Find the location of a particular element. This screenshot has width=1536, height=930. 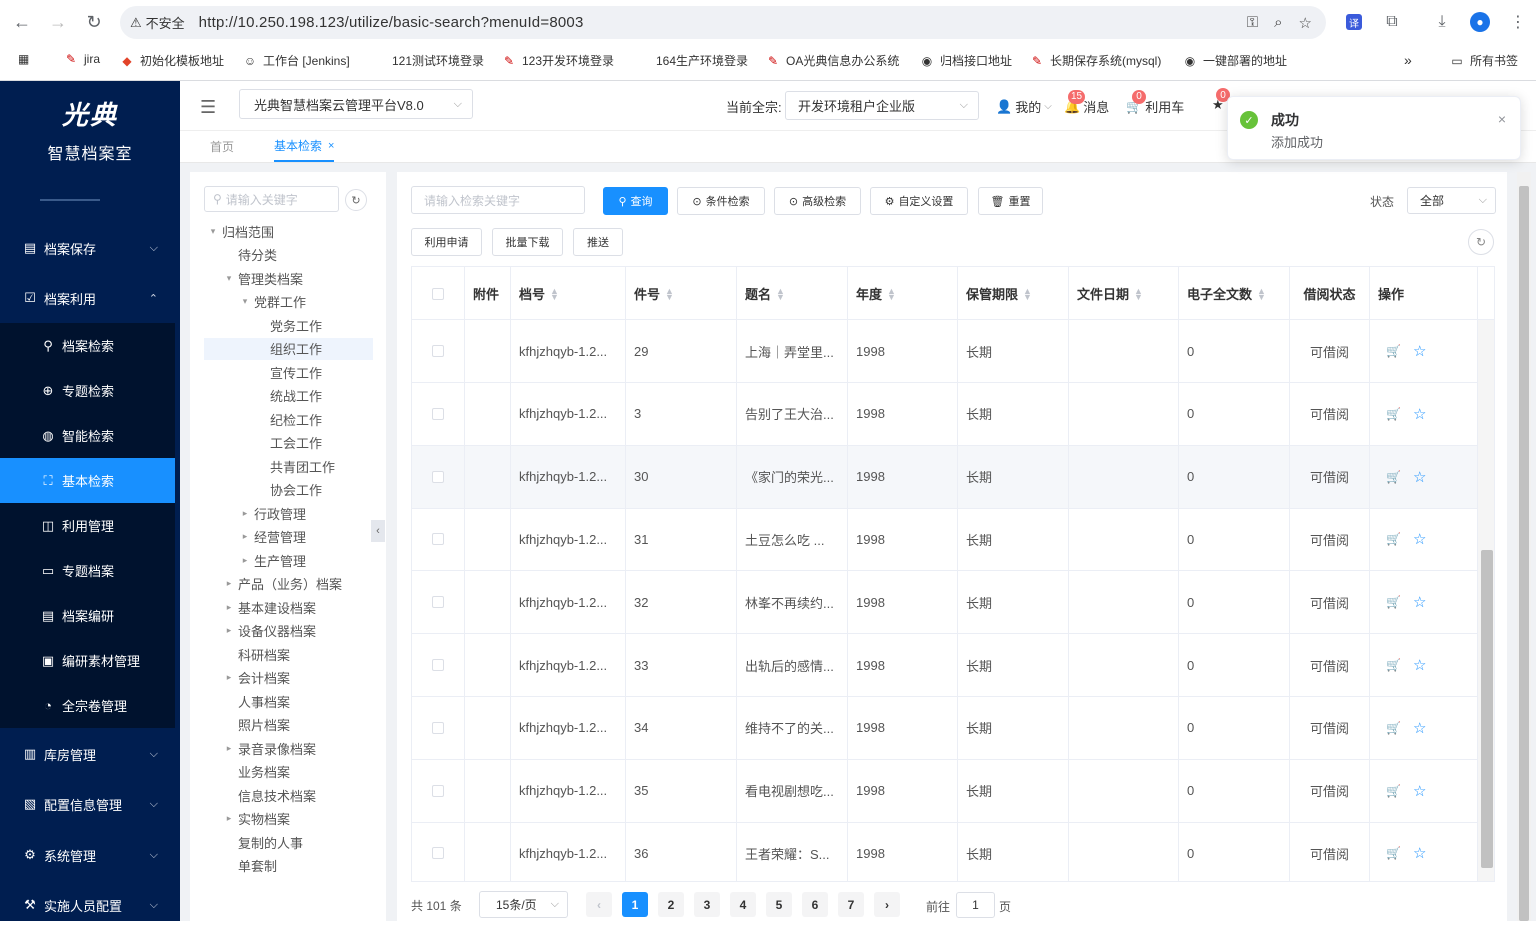

zoom-icon: ⌕ is located at coordinates (1278, 22).